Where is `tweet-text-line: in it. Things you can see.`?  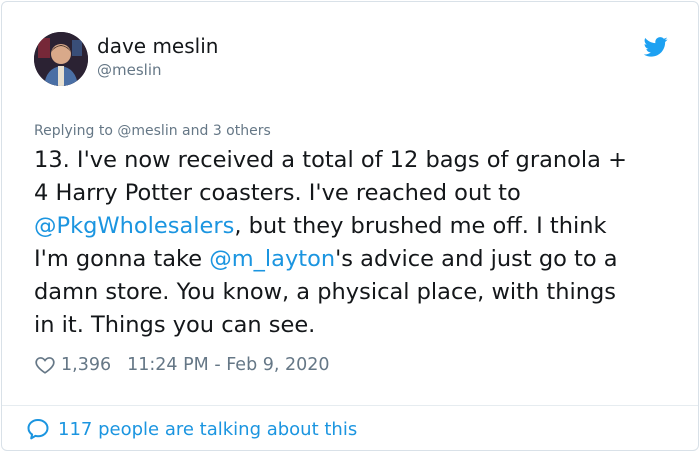
tweet-text-line: in it. Things you can see. is located at coordinates (359, 325).